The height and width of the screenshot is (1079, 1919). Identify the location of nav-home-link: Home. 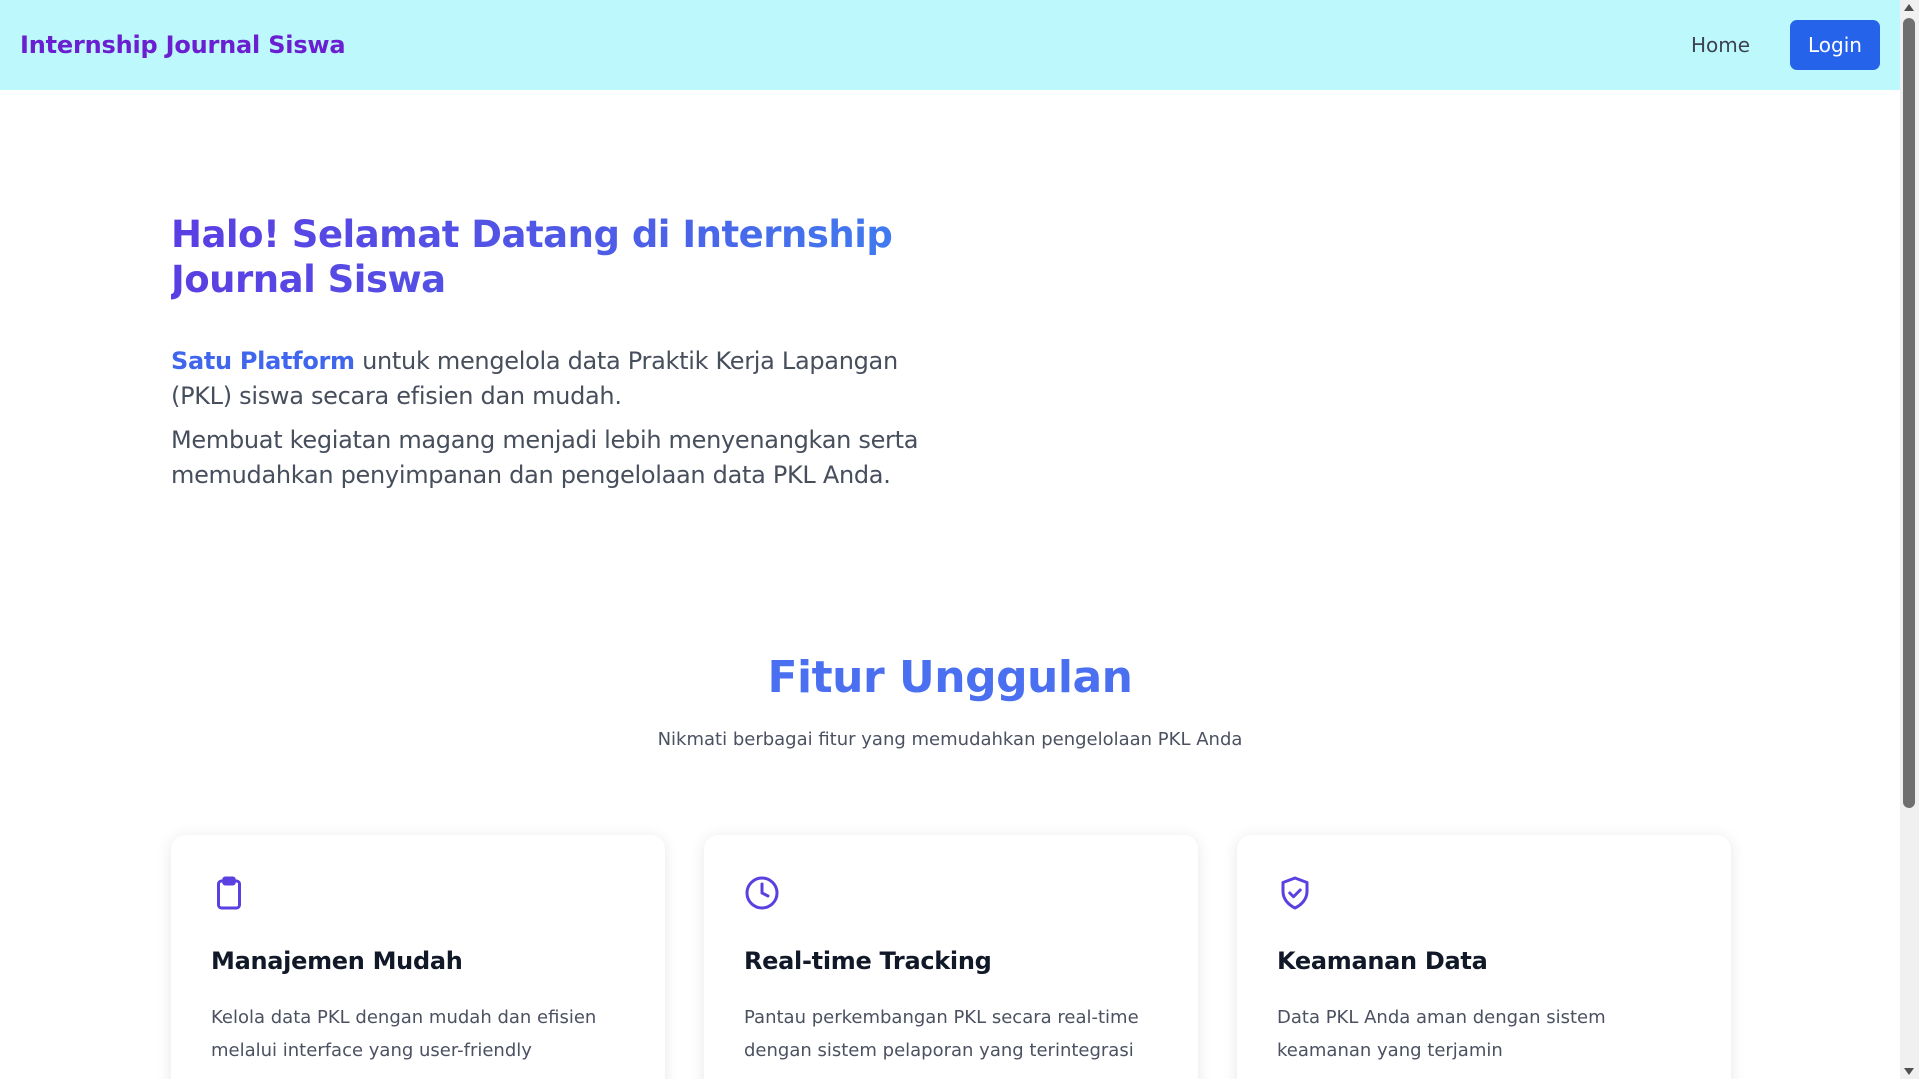
(1720, 45).